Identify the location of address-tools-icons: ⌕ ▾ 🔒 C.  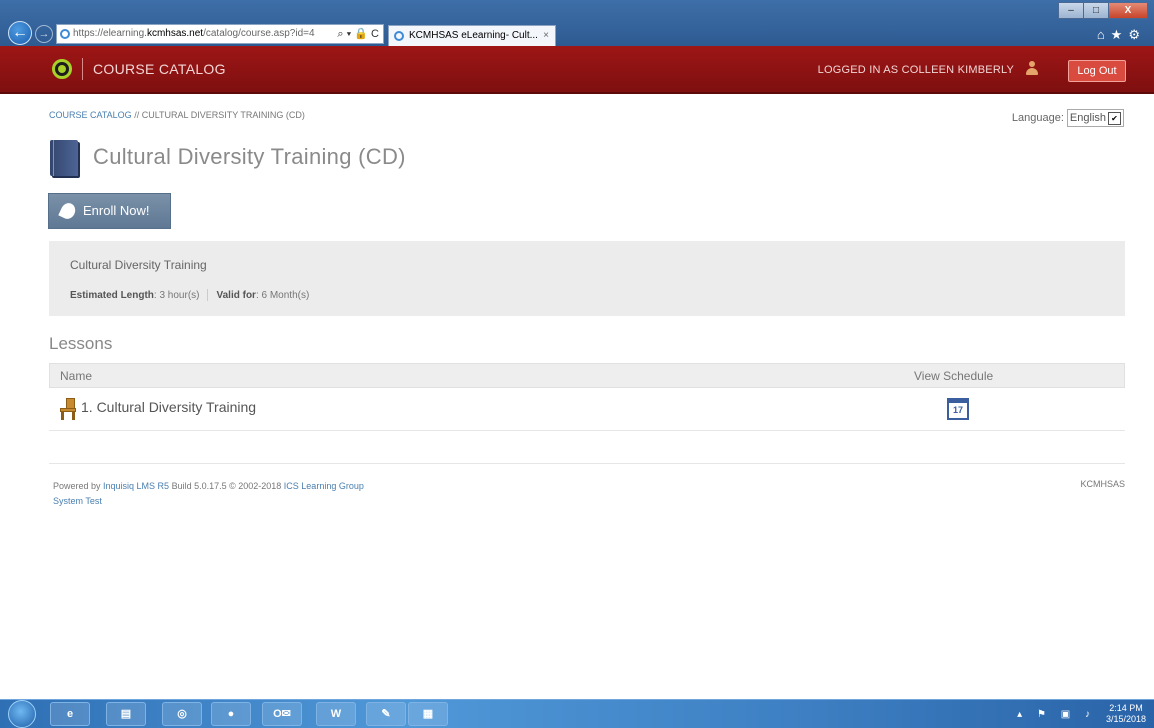
(356, 34).